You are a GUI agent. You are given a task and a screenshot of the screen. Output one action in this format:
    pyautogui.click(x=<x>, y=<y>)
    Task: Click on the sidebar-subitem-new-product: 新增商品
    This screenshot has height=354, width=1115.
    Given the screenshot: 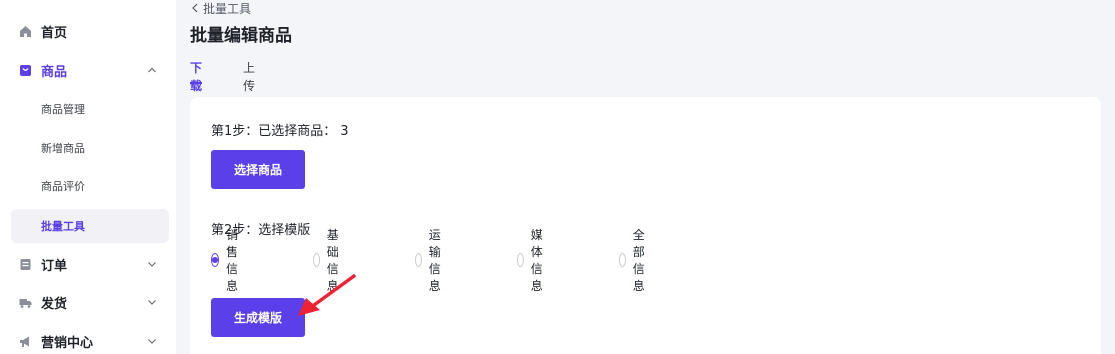 What is the action you would take?
    pyautogui.click(x=90, y=148)
    